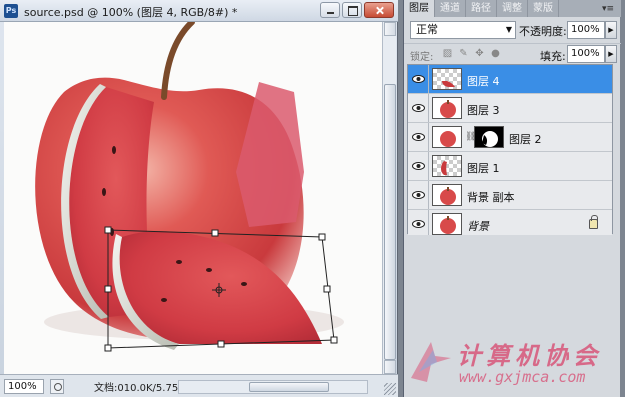  I want to click on tab-channels: 通道, so click(450, 8).